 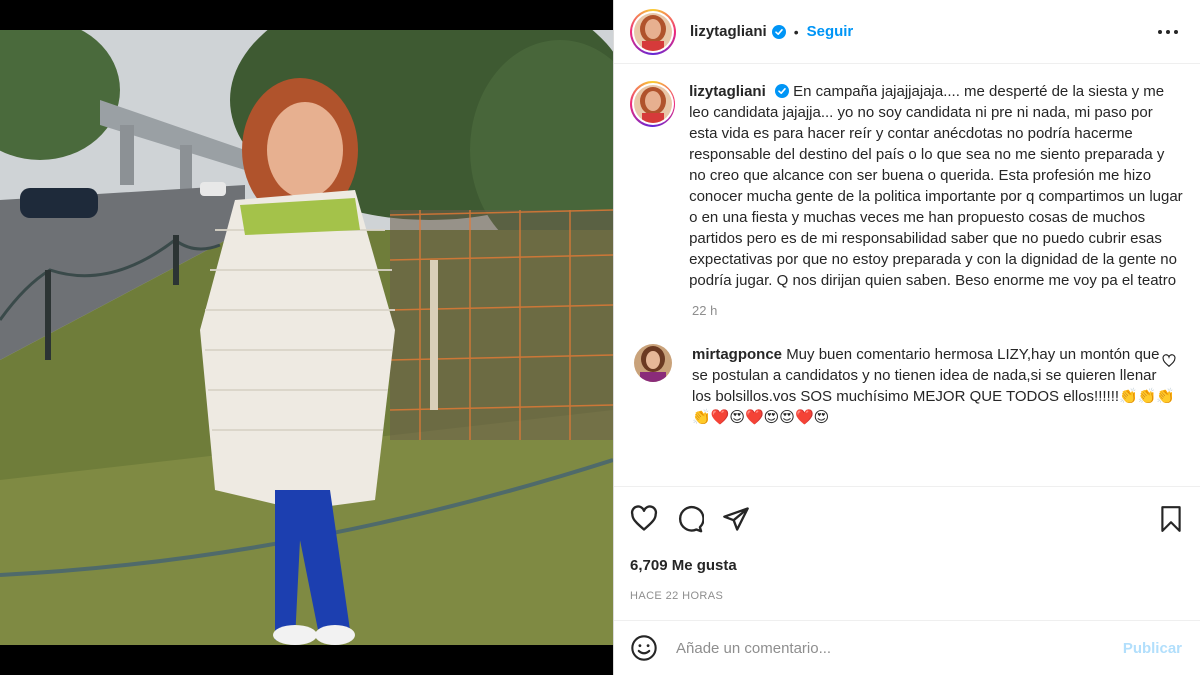 I want to click on caption-time: 22 h, so click(x=938, y=310).